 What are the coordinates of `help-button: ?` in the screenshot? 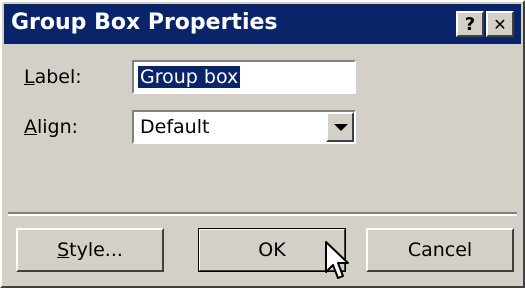 It's located at (470, 24).